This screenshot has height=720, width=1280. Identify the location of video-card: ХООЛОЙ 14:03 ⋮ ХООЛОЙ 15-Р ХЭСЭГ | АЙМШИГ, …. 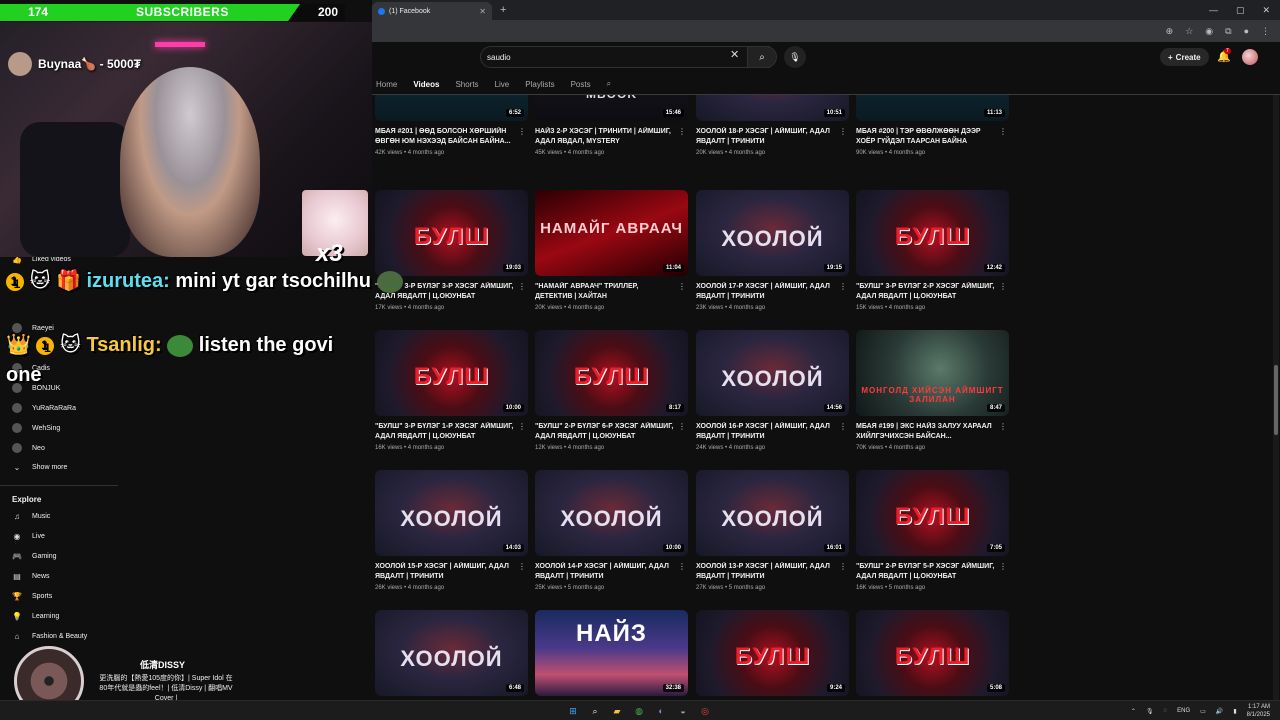
(451, 530).